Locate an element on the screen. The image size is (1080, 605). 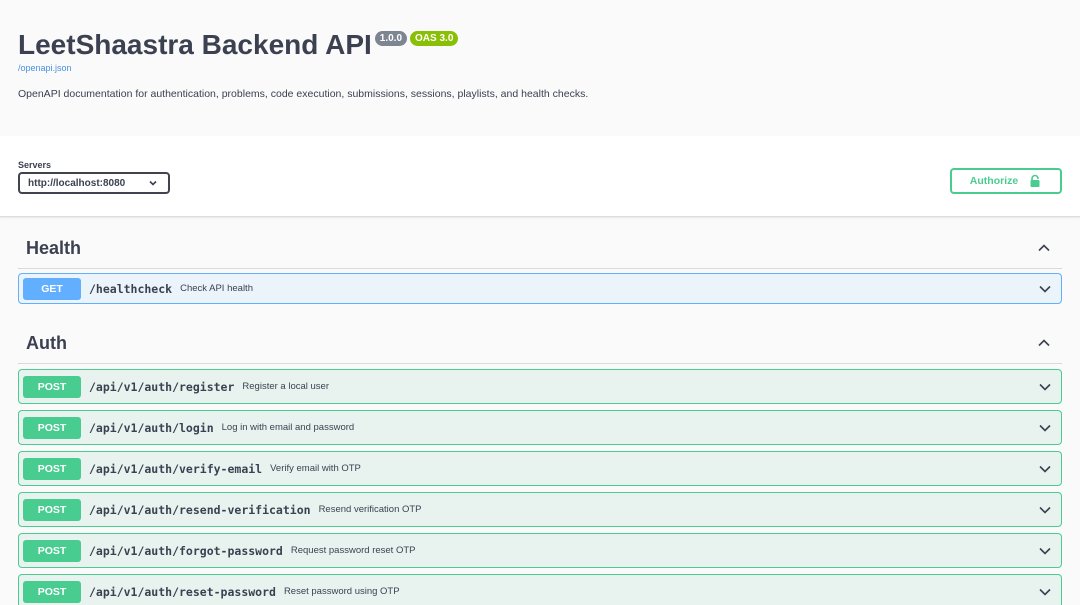
authorize-button: Authorize is located at coordinates (1006, 181).